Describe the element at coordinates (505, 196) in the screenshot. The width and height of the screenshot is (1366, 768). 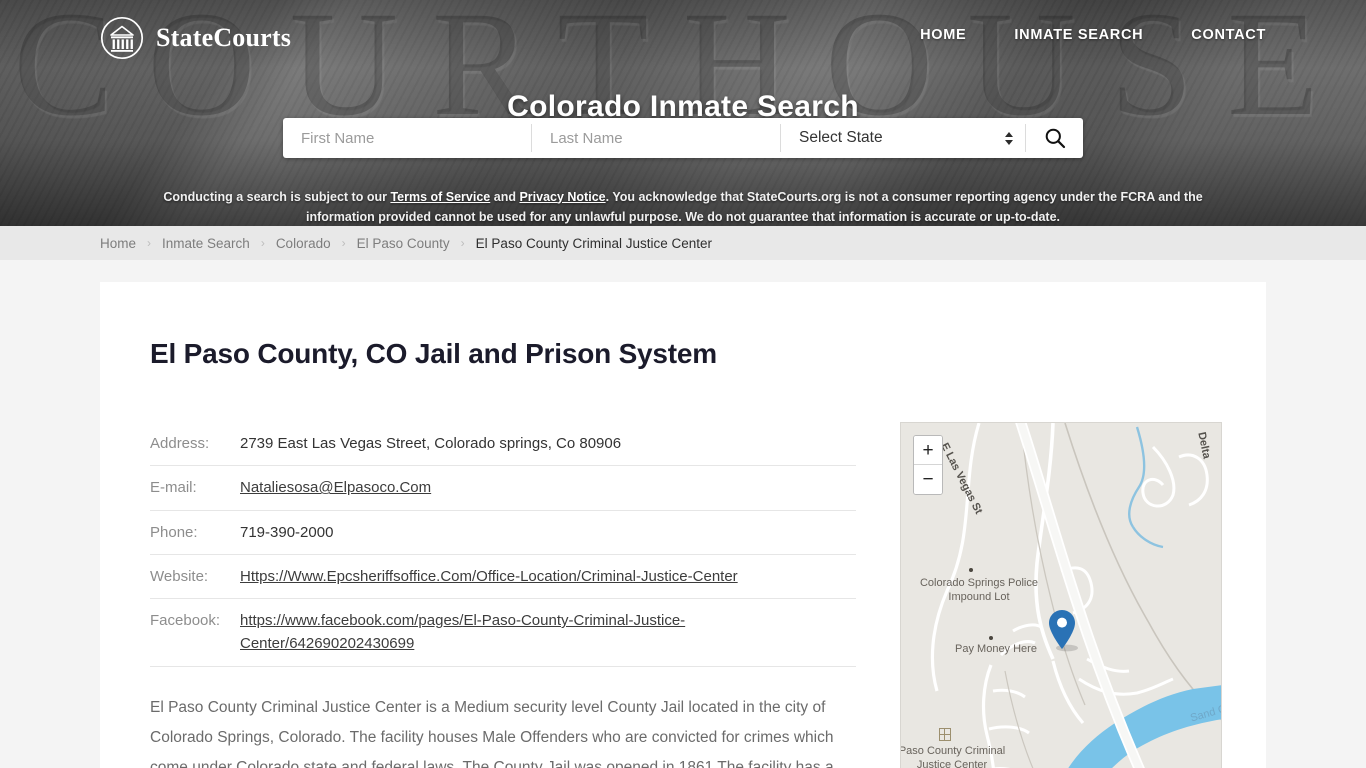
I see `disclaimer-text-2: and` at that location.